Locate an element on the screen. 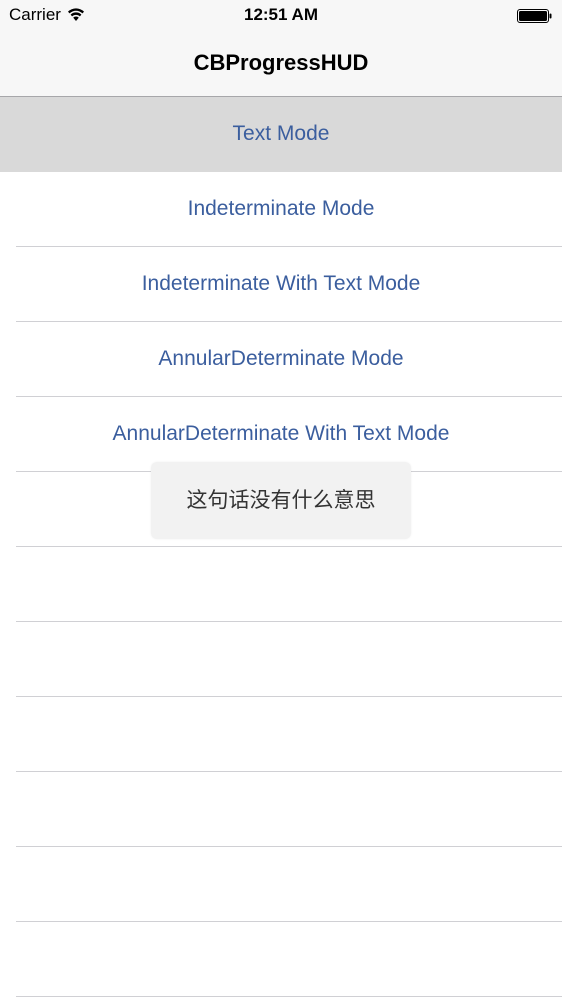 The image size is (562, 1000). navigation-bar: CBProgressHUD is located at coordinates (281, 64).